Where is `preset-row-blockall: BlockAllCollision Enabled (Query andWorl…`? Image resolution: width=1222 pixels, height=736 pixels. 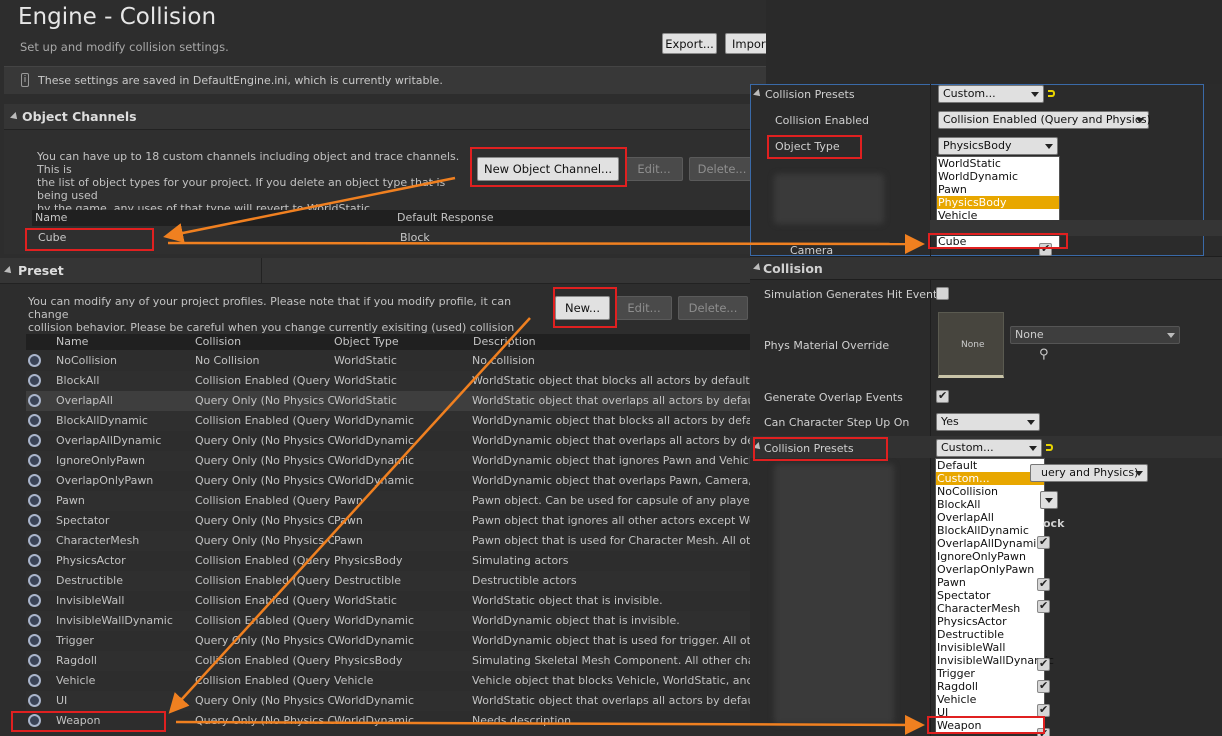
preset-row-blockall: BlockAllCollision Enabled (Query andWorl… is located at coordinates (388, 381).